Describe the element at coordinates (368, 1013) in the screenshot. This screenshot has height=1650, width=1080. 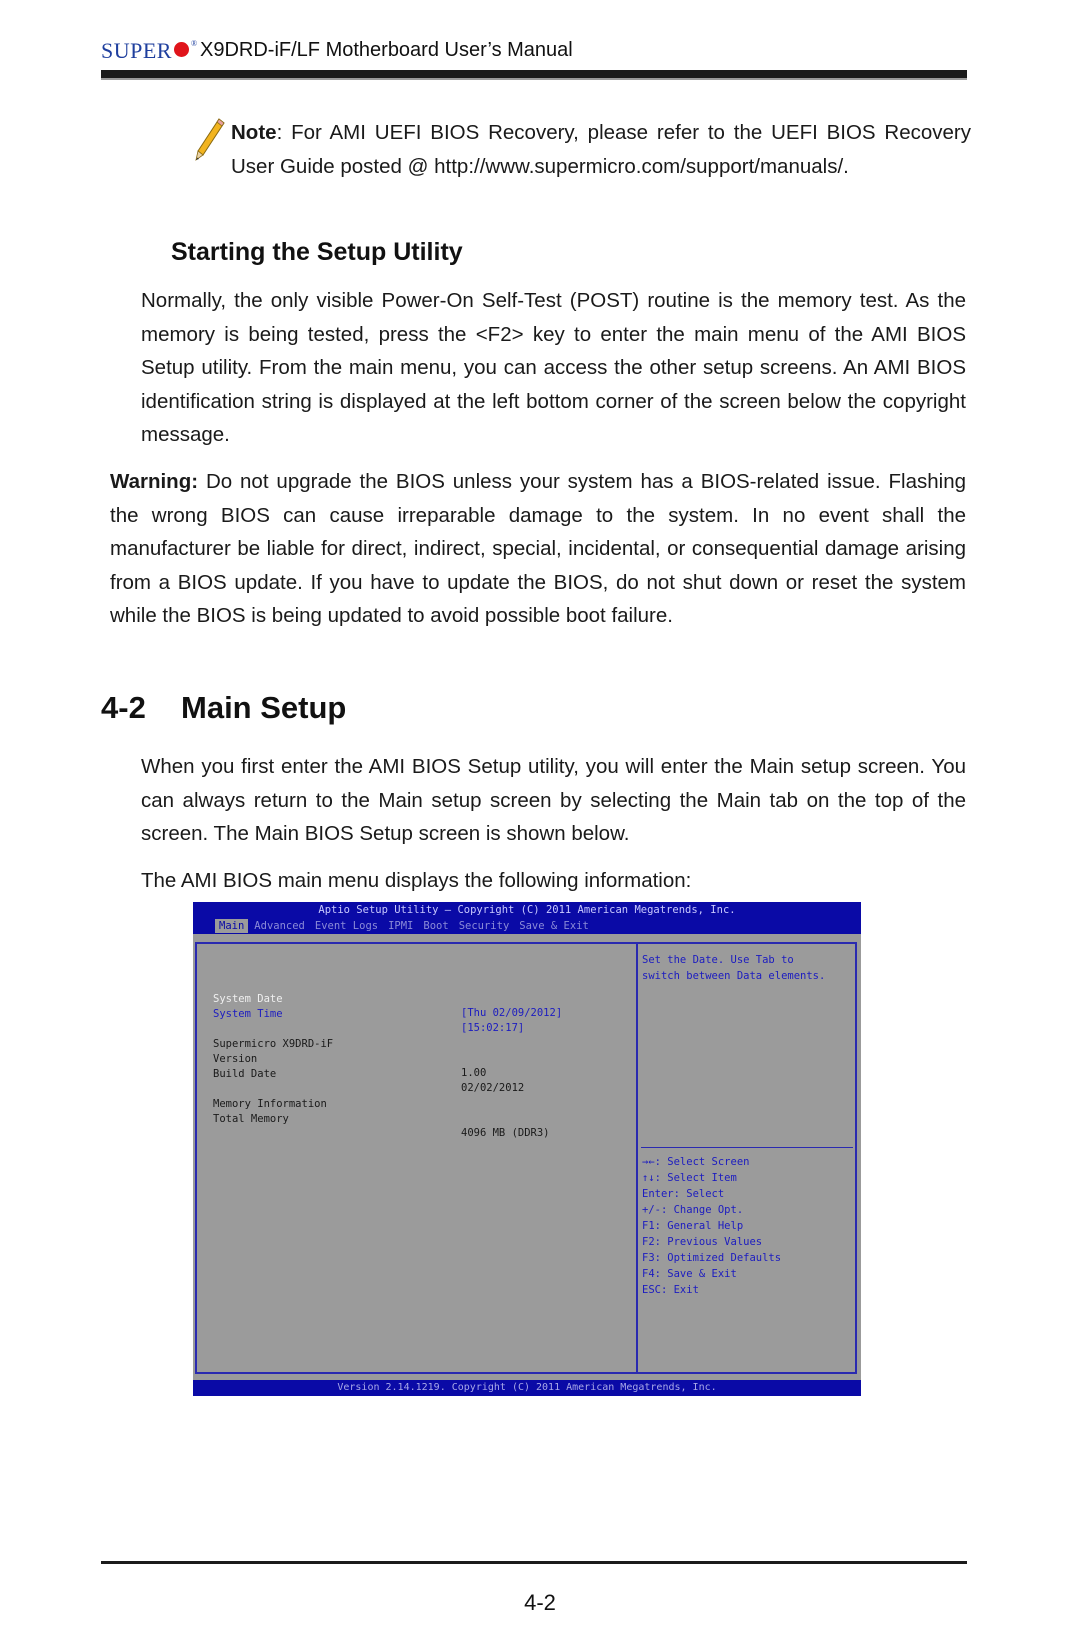
I see `bios-row-system-time: System Time [15:02:17]` at that location.